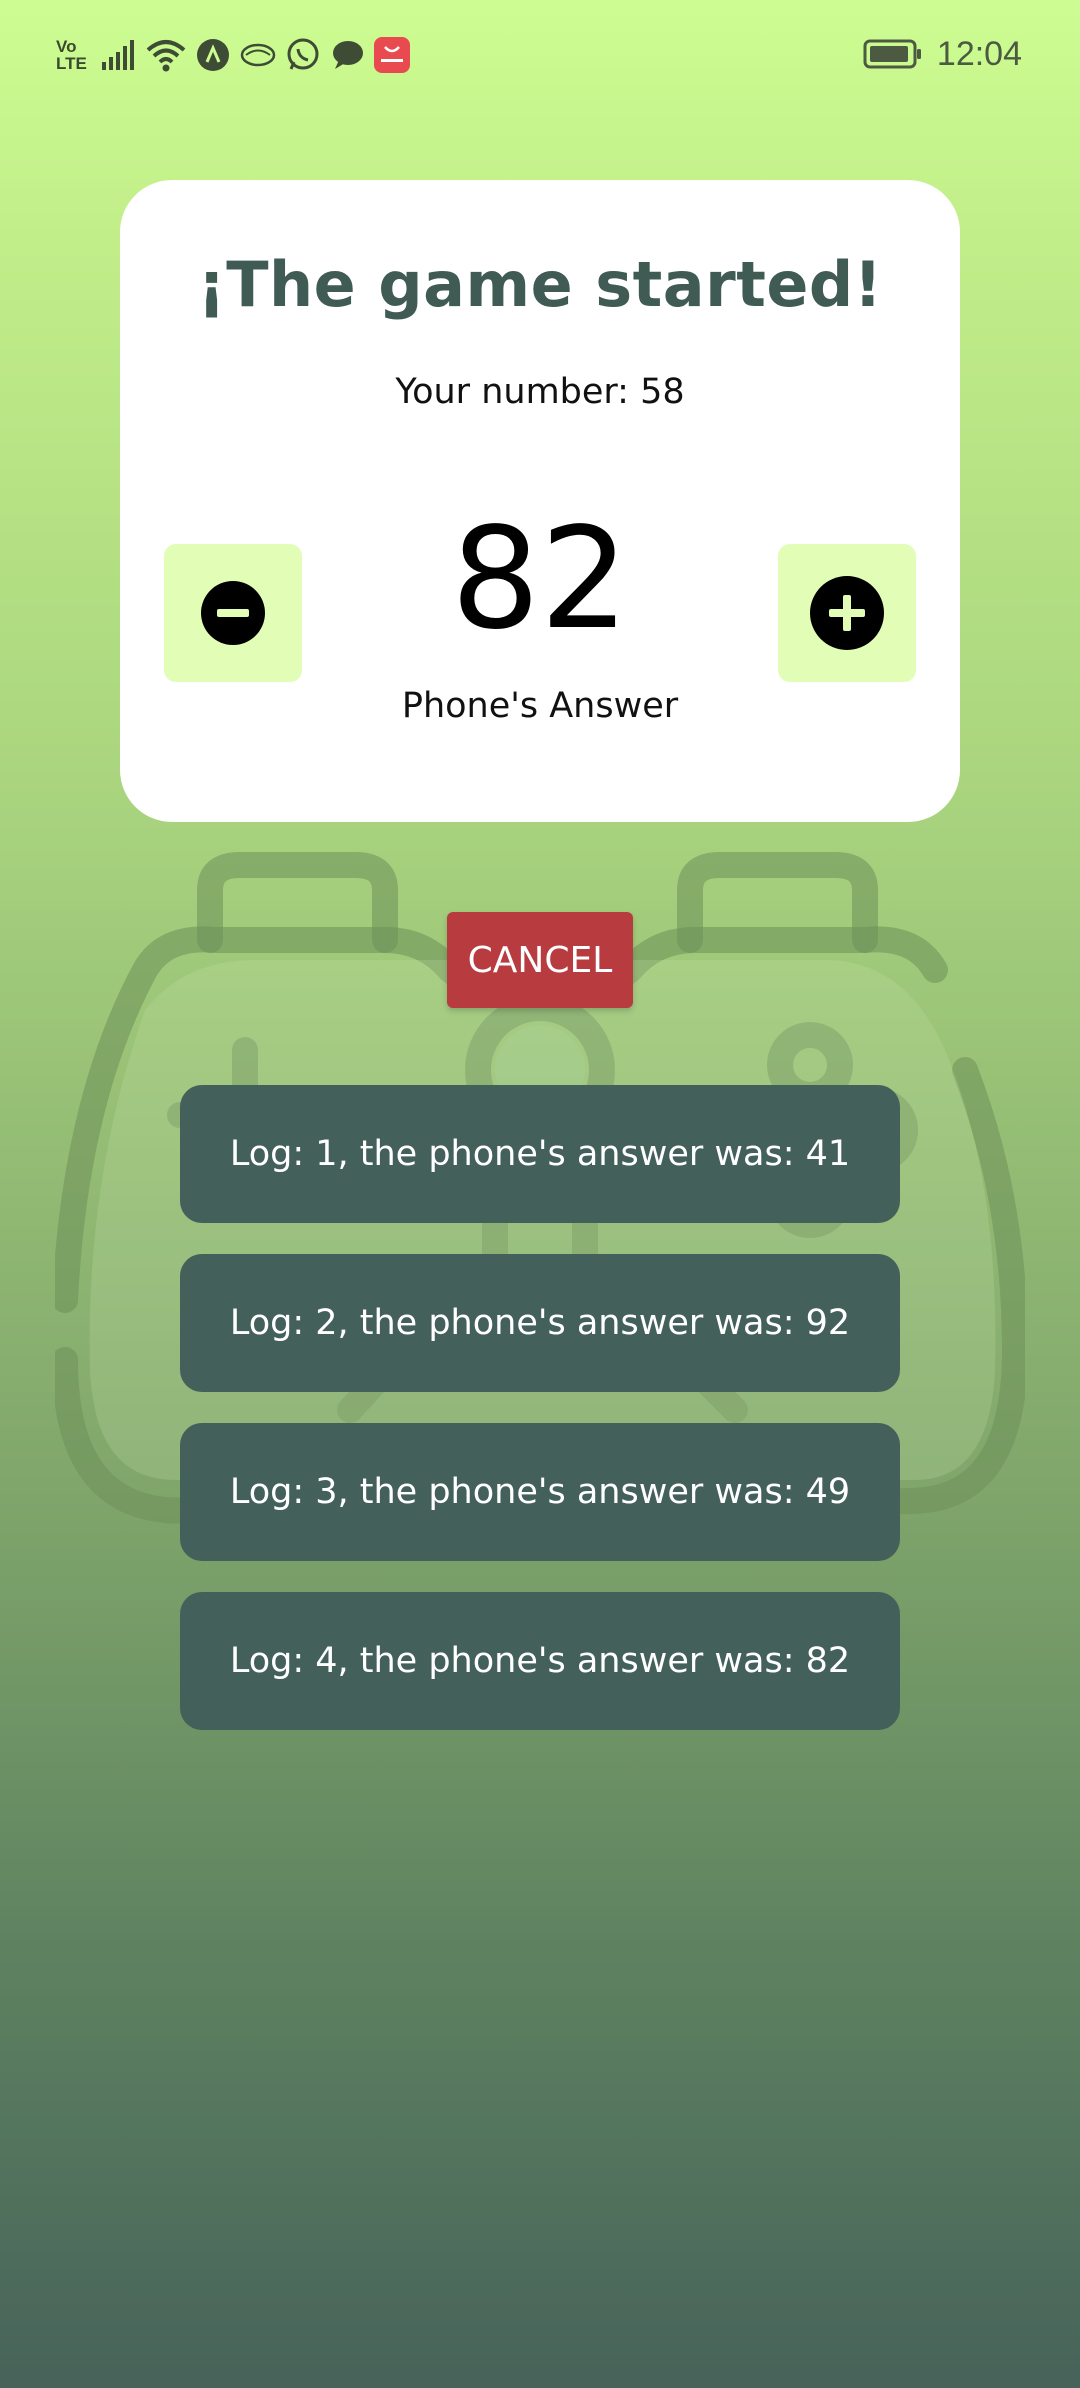  What do you see at coordinates (540, 1323) in the screenshot?
I see `log-item: Log: 2, the phone's answer was: 92` at bounding box center [540, 1323].